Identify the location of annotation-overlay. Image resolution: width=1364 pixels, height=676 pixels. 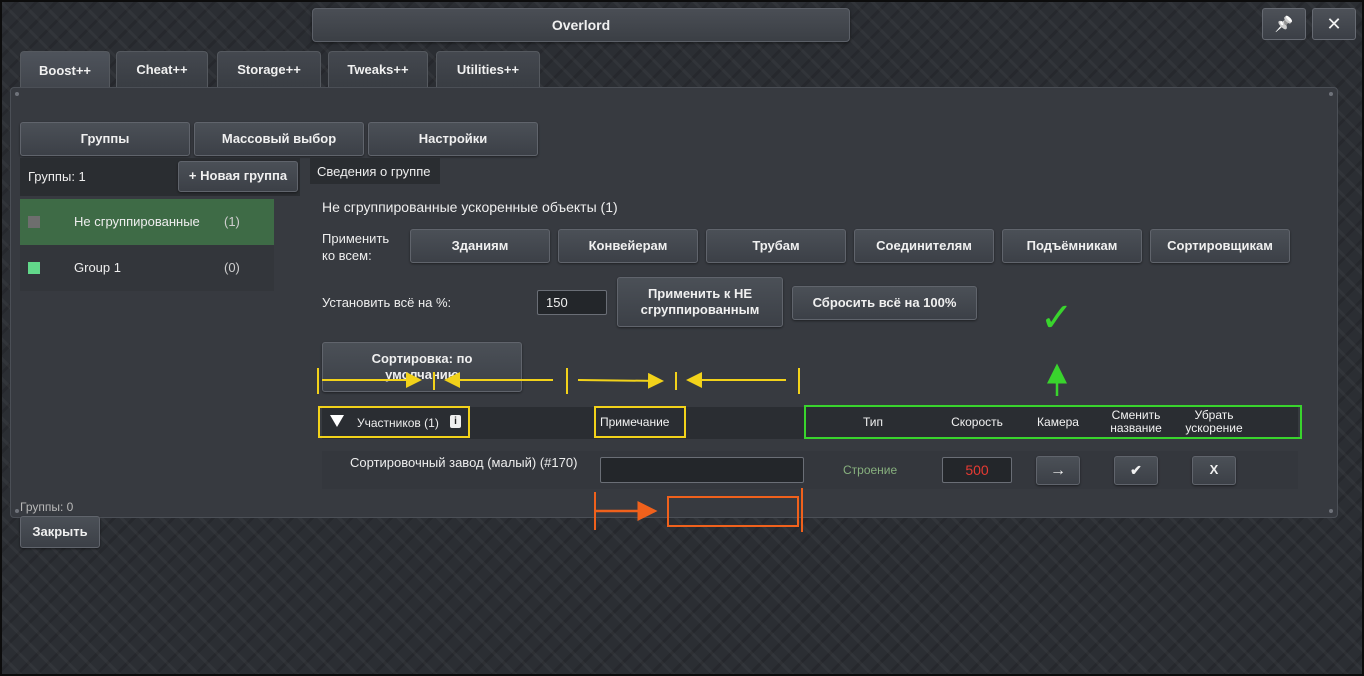
(694, 442).